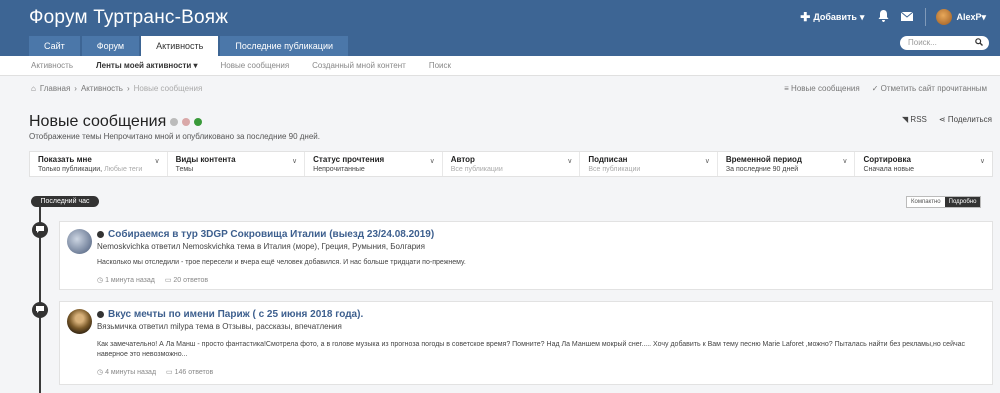 The width and height of the screenshot is (1000, 393). What do you see at coordinates (168, 280) in the screenshot?
I see `comment-icon: ▭` at bounding box center [168, 280].